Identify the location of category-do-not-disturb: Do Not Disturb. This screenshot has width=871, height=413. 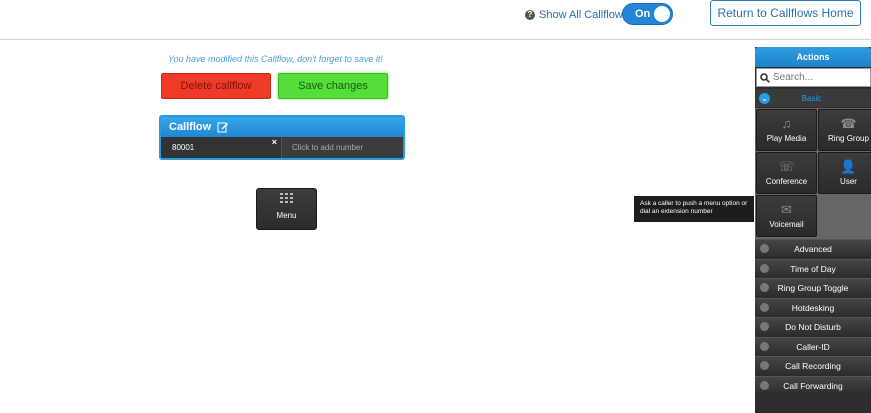
(813, 326).